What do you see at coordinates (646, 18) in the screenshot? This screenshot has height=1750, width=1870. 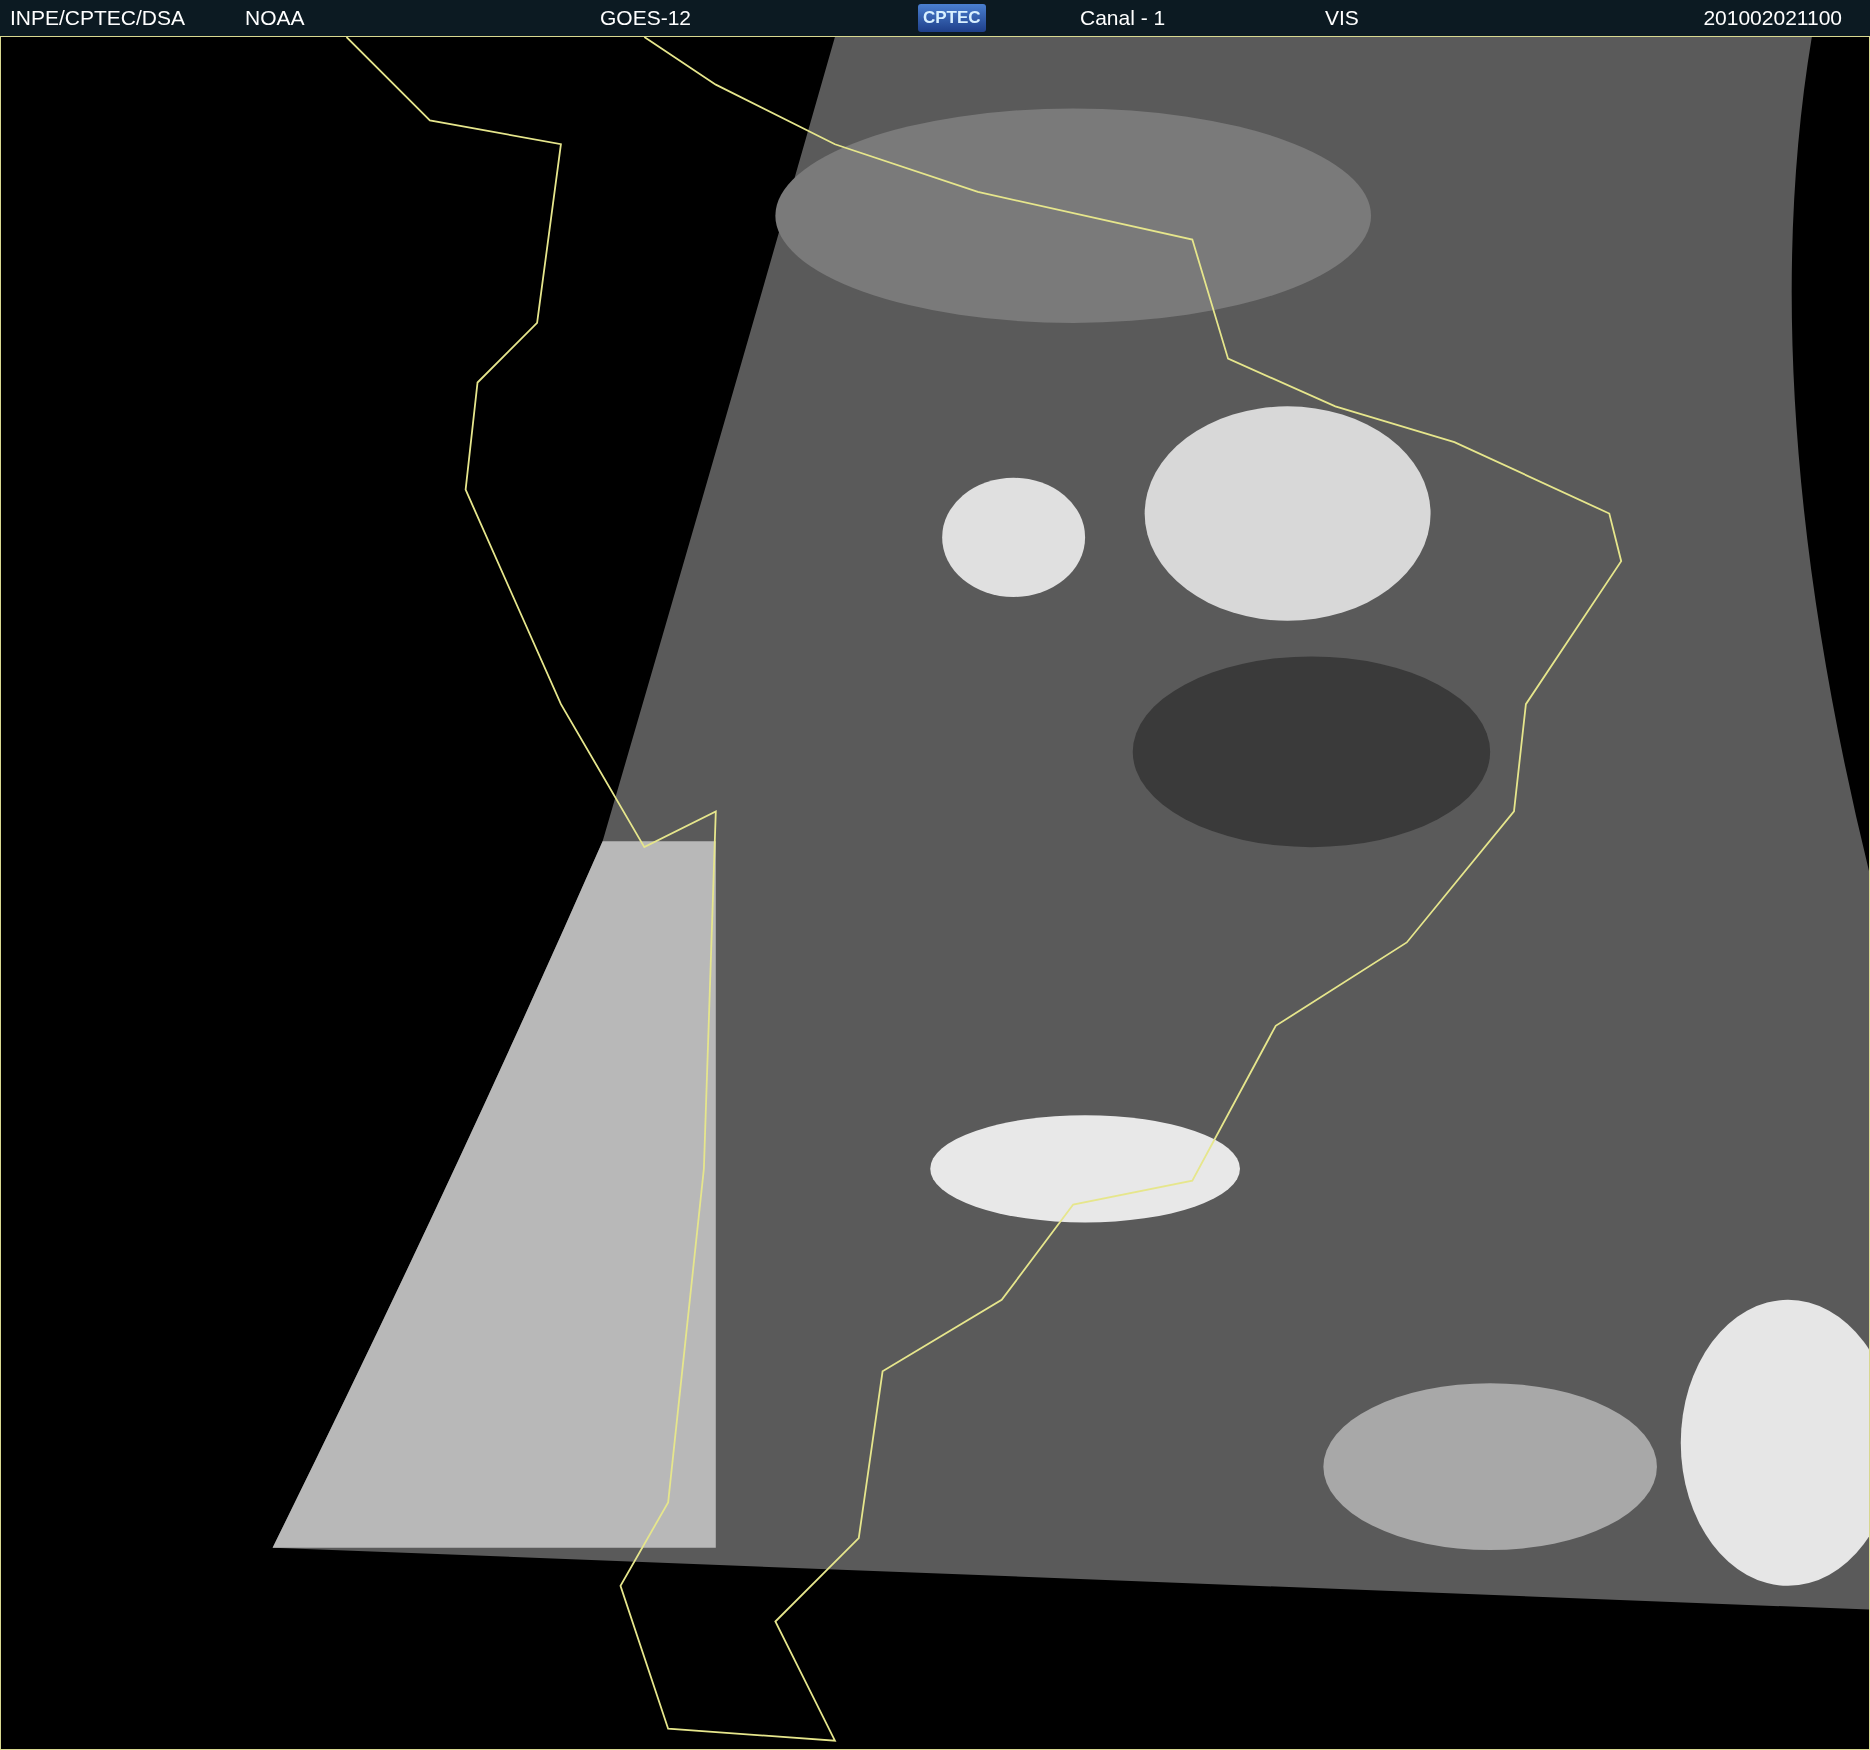 I see `header-label: GOES-12` at bounding box center [646, 18].